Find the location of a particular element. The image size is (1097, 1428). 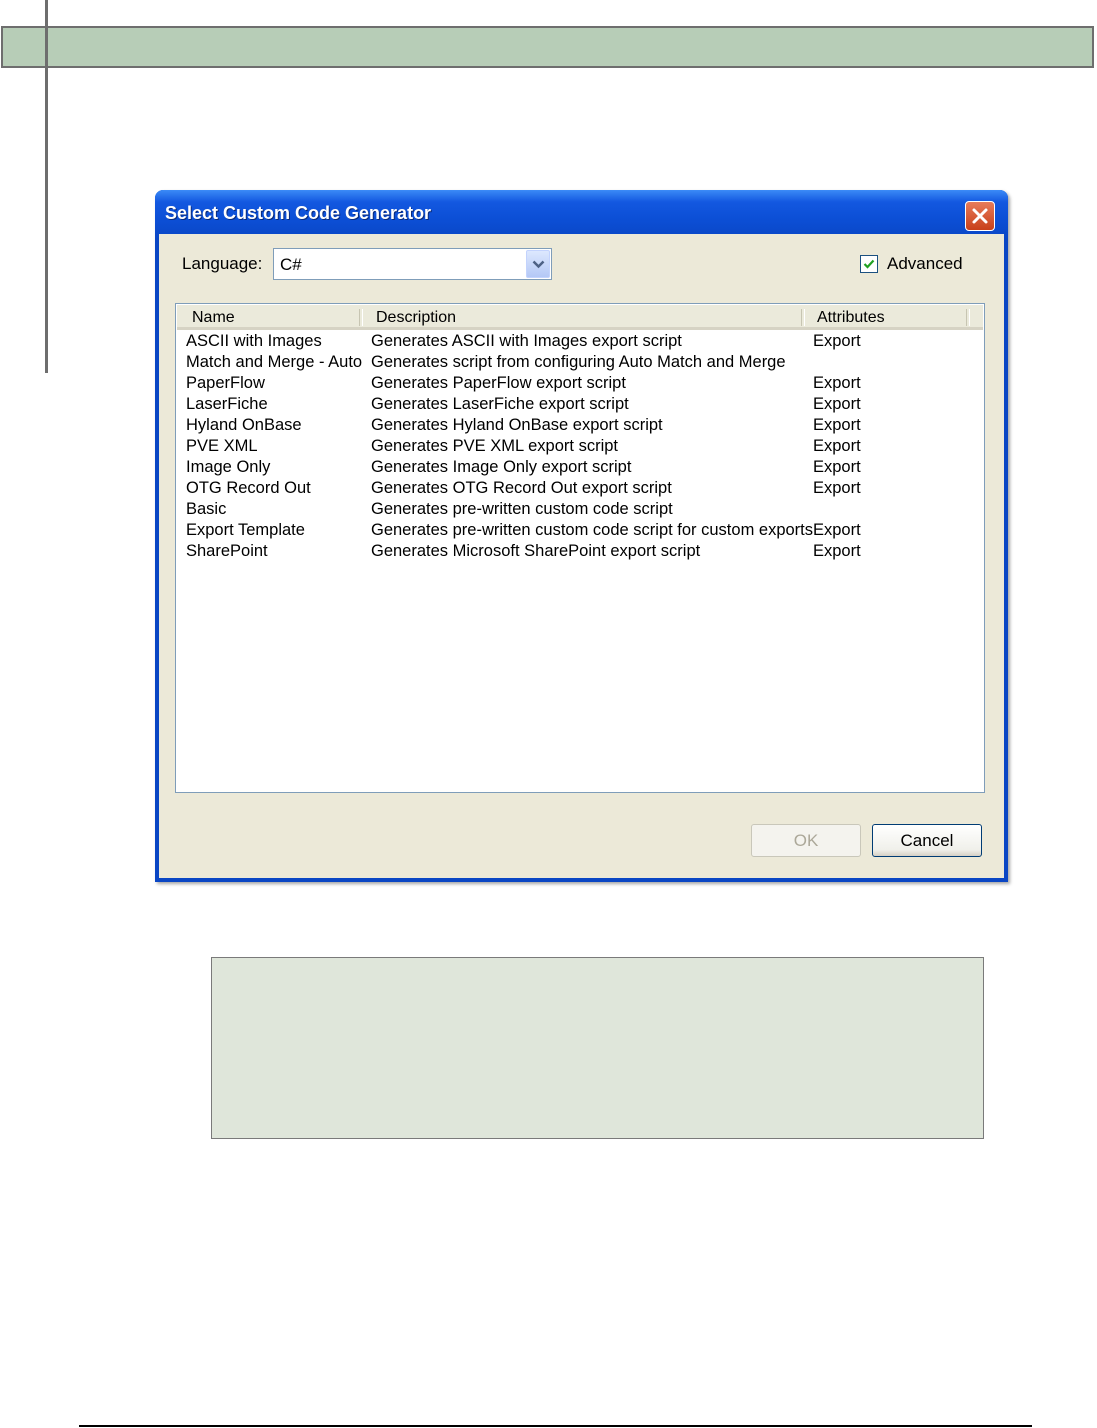

item-description: Generates PVE XML export script is located at coordinates (494, 446).